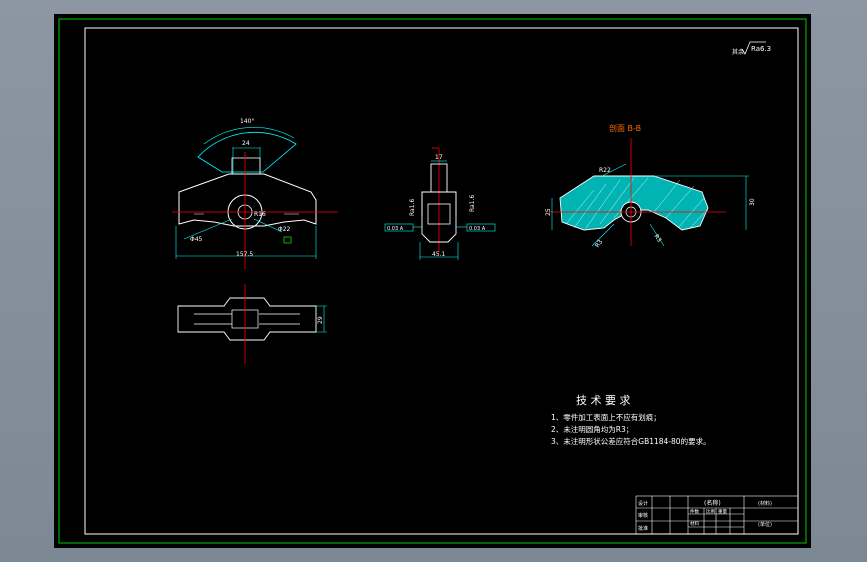  Describe the element at coordinates (252, 324) in the screenshot. I see `top-view: 29` at that location.